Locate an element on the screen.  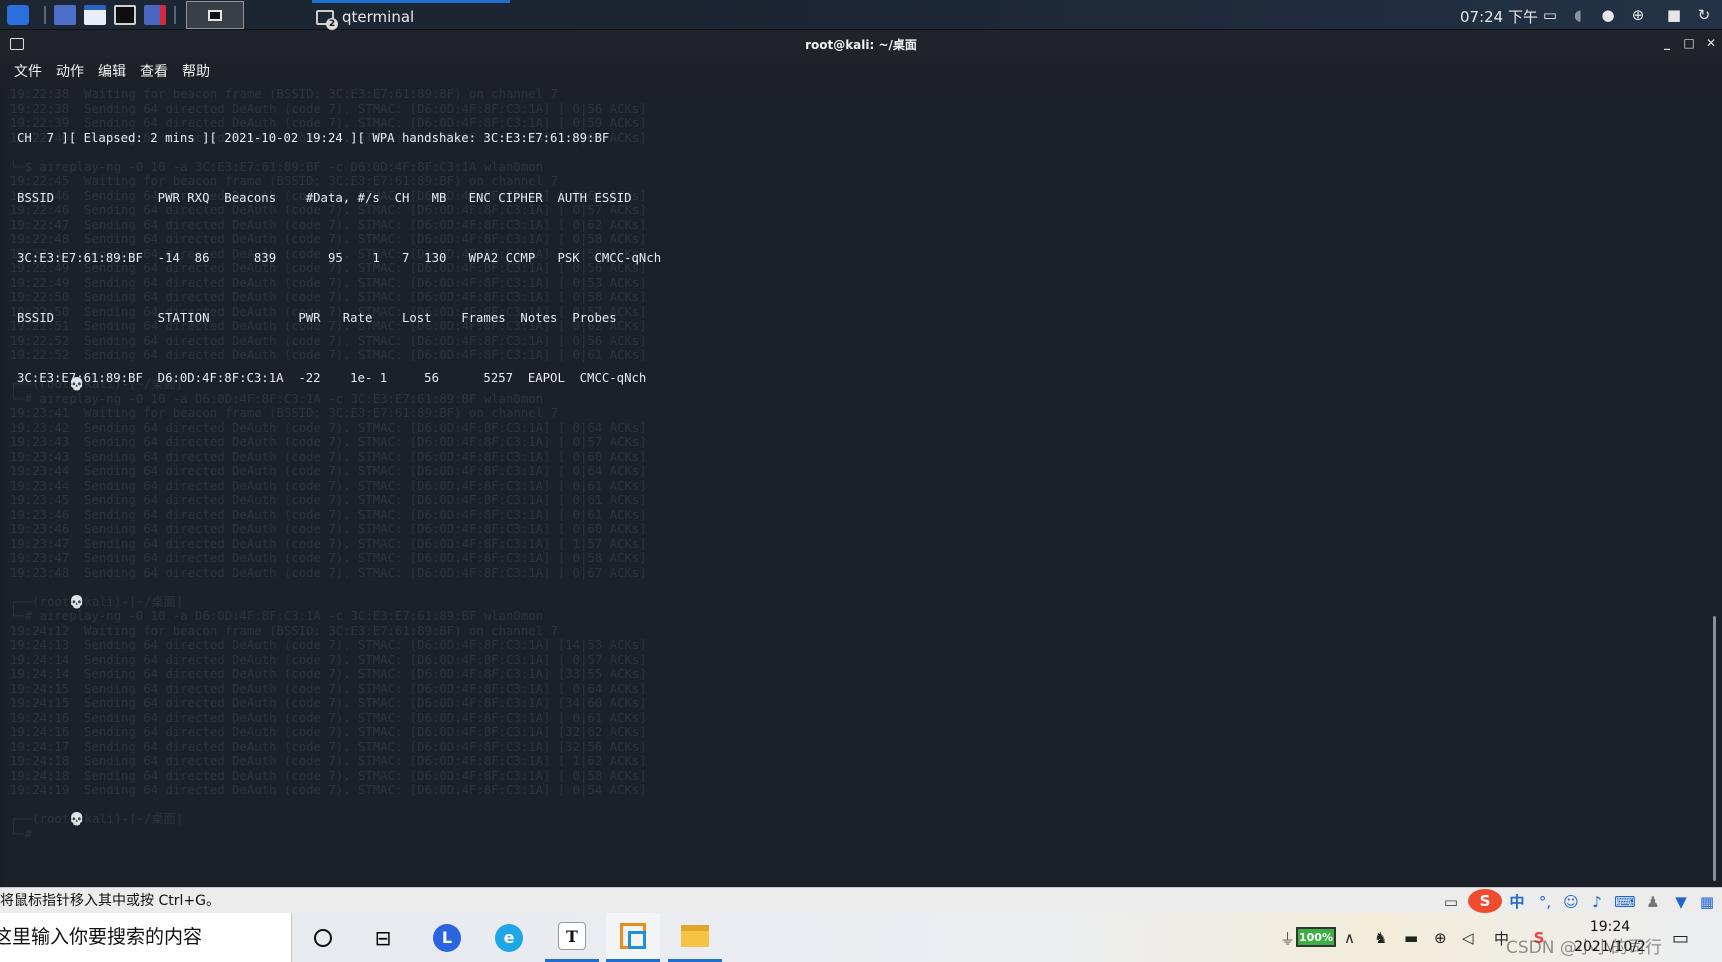
launcher-files is located at coordinates (95, 15).